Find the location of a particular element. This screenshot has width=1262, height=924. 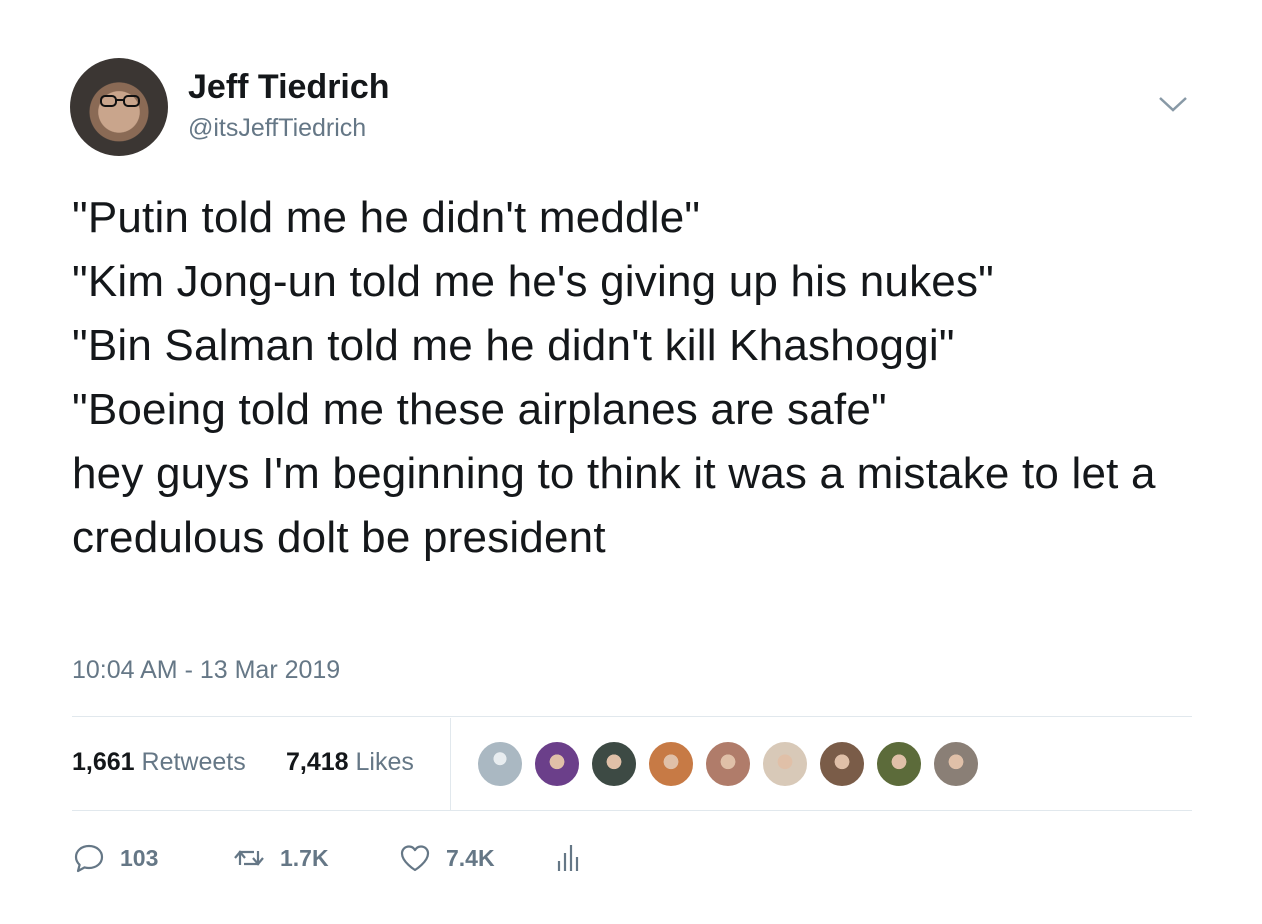

avatar-man is located at coordinates (956, 764).